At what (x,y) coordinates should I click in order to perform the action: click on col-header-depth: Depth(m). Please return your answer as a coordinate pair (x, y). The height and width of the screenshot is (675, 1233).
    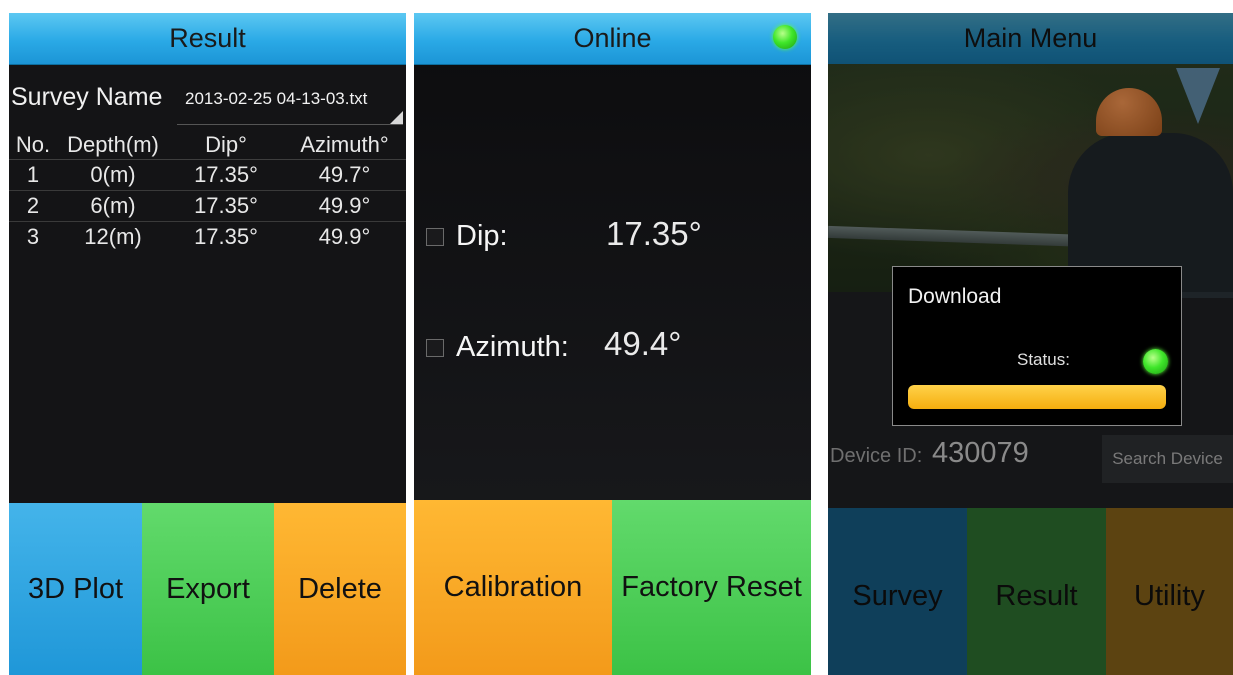
    Looking at the image, I should click on (113, 145).